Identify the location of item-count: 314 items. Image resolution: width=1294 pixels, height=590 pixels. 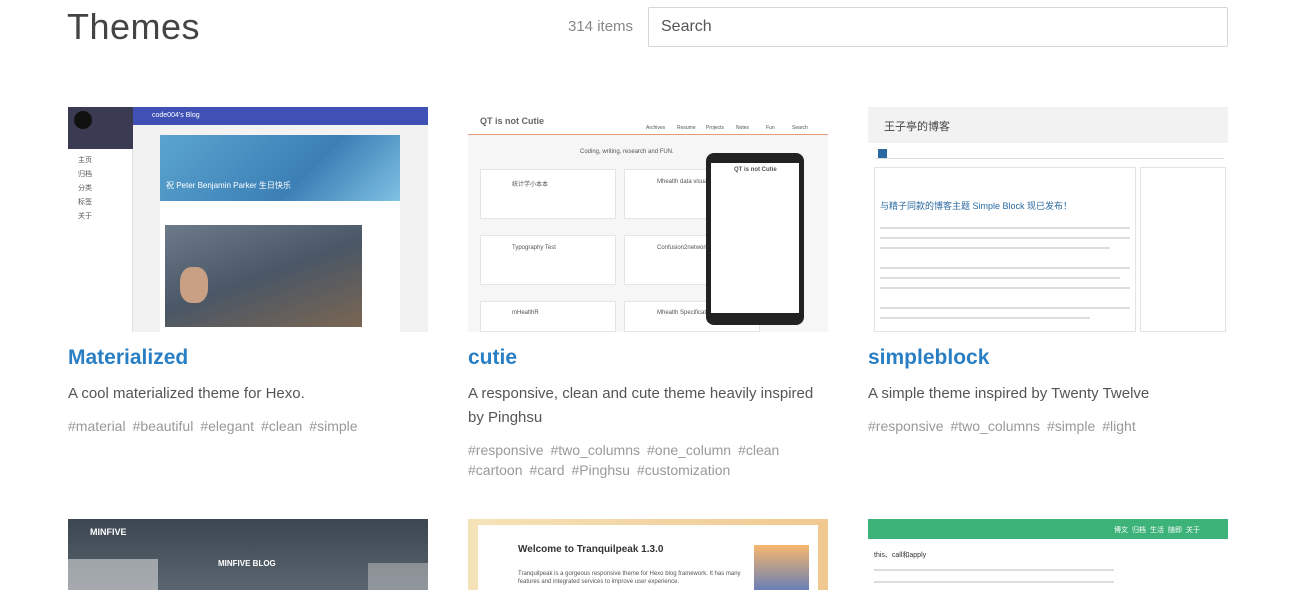
(601, 26).